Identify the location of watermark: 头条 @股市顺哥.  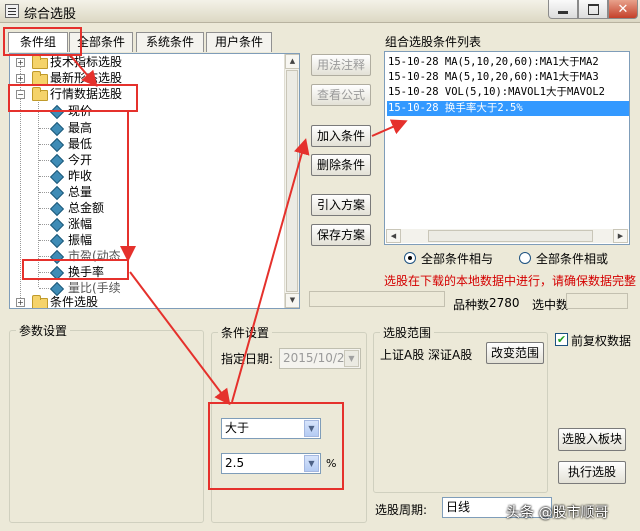
(557, 513).